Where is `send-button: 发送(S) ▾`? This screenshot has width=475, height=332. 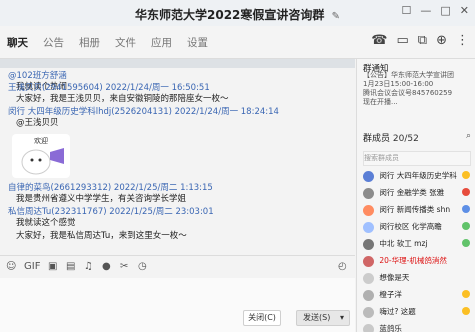 send-button: 发送(S) ▾ is located at coordinates (323, 318).